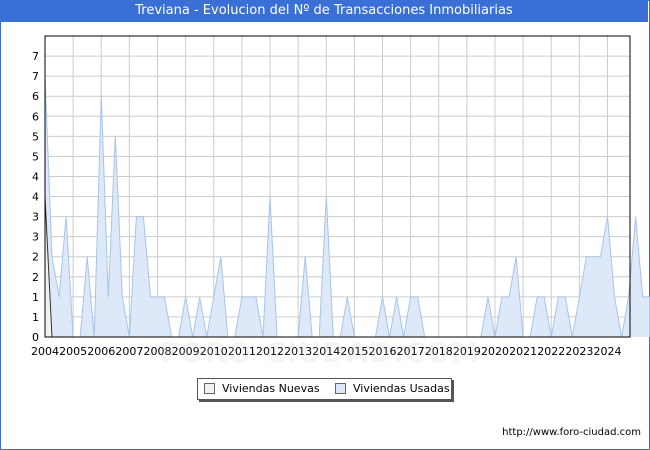 The width and height of the screenshot is (650, 450). I want to click on x-tick-label: 2004, so click(45, 351).